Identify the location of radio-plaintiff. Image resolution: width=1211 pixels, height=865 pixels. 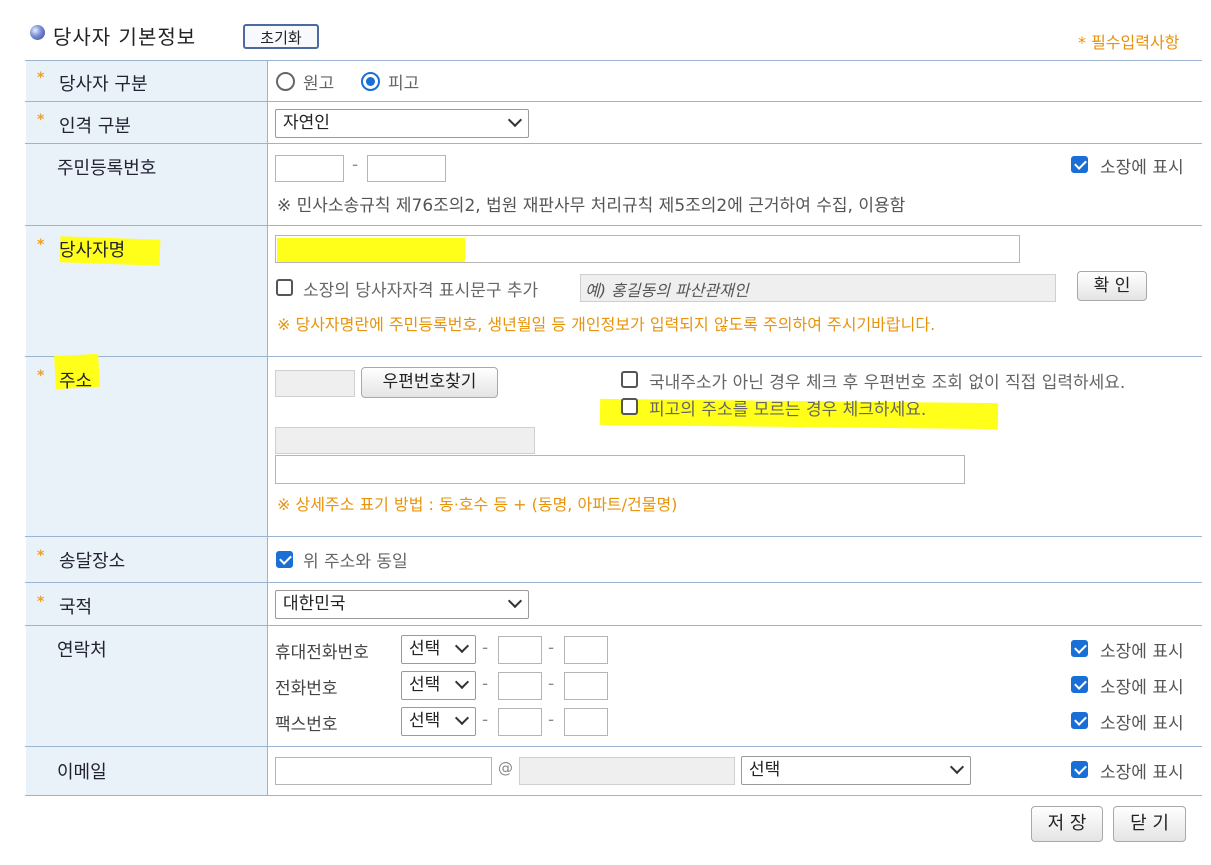
(285, 81).